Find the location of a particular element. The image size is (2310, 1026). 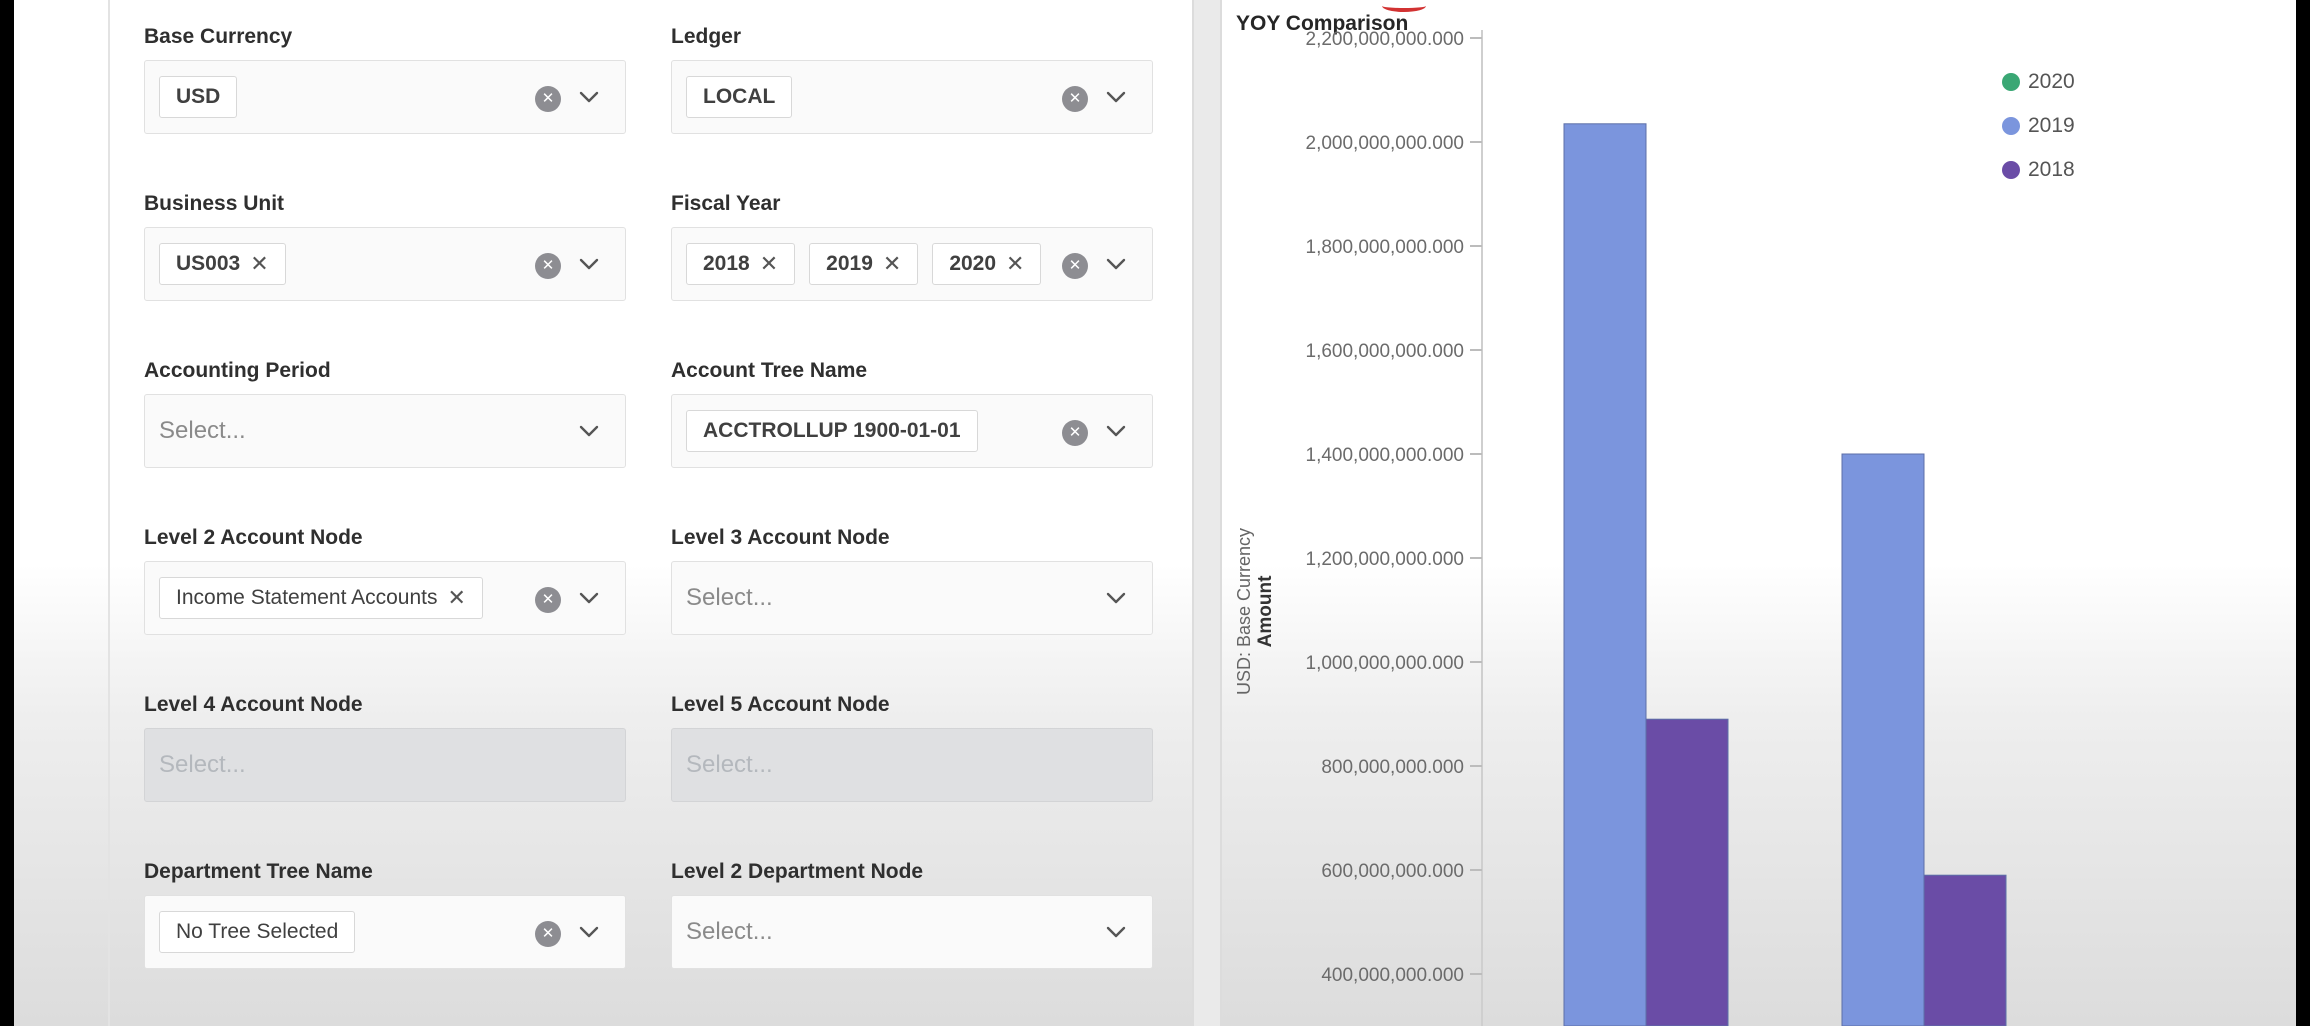

level2-department-node-label: Level 2 Department Node is located at coordinates (797, 871).